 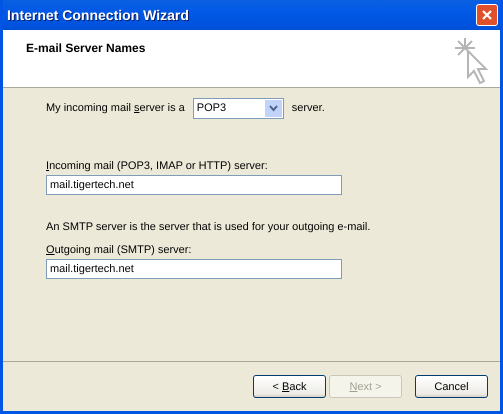 I want to click on close-button, so click(x=487, y=15).